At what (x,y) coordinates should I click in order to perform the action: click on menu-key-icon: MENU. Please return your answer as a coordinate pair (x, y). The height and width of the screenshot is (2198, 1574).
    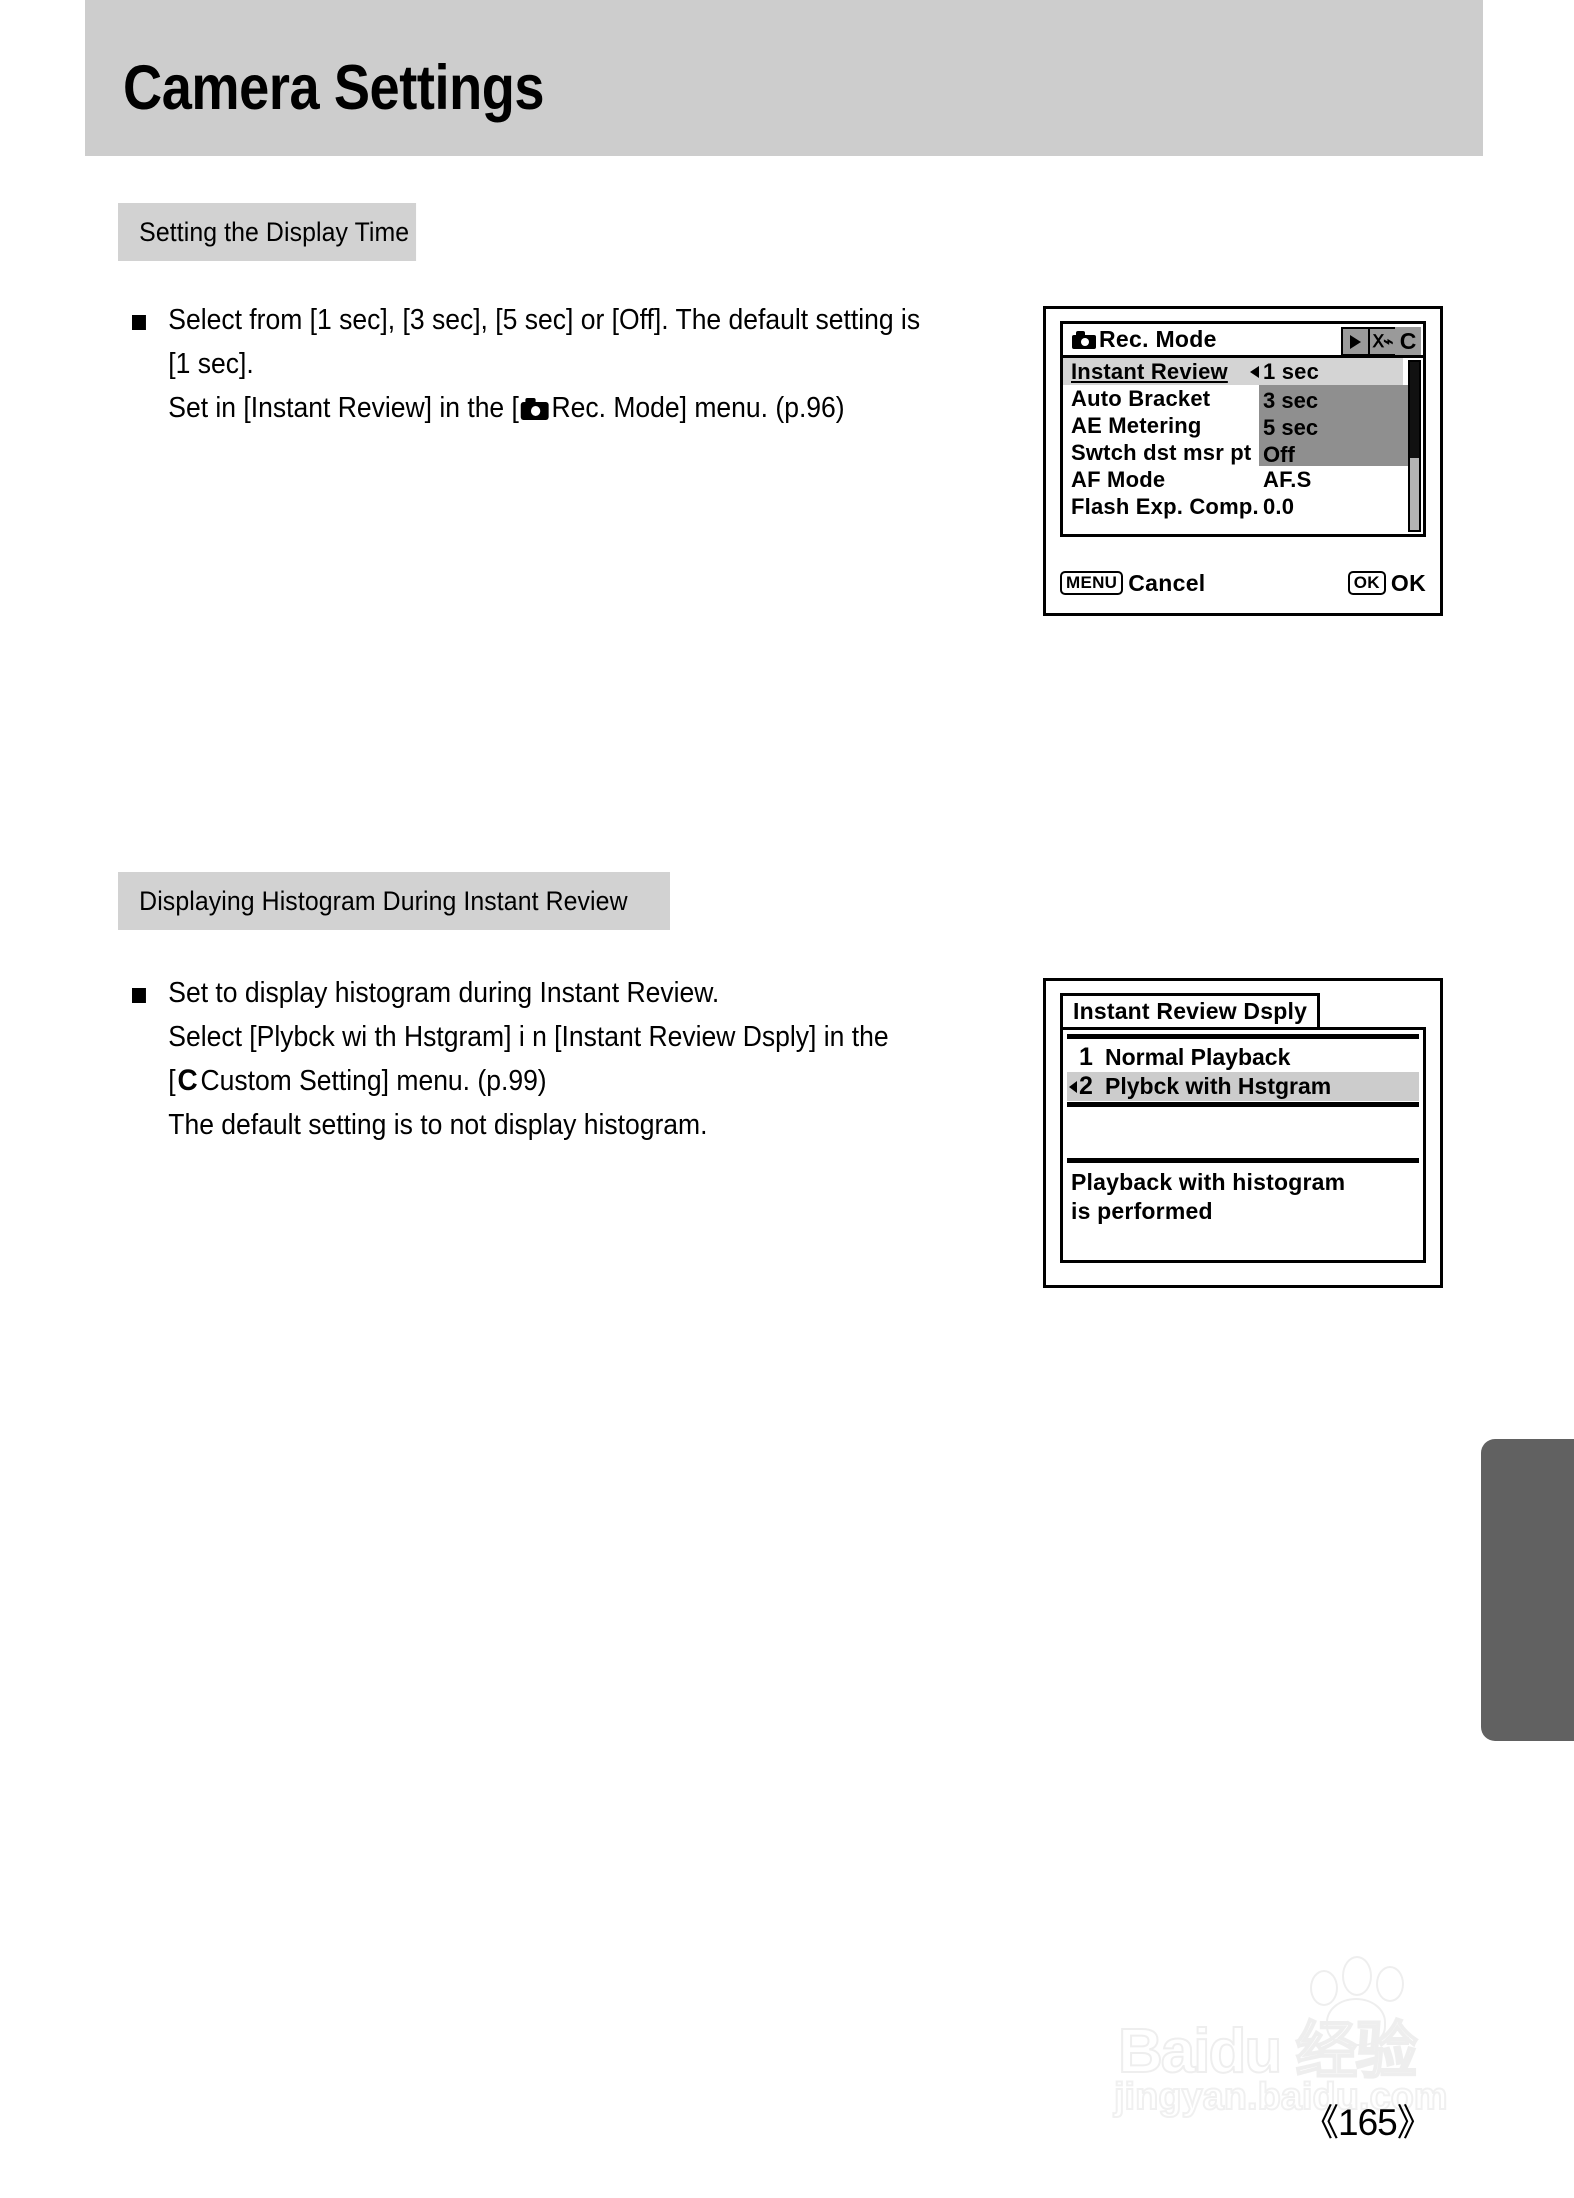
    Looking at the image, I should click on (1092, 583).